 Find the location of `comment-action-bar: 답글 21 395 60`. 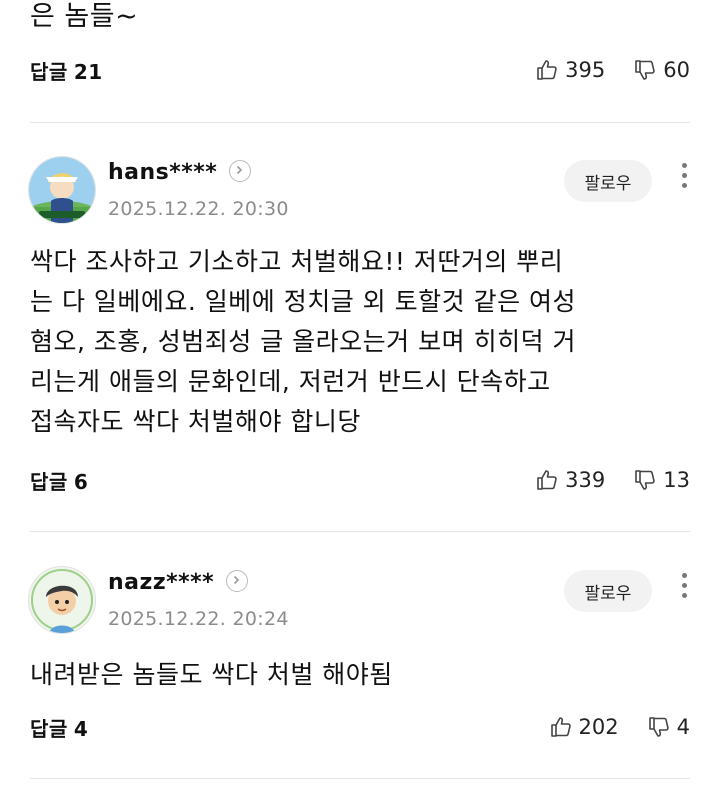

comment-action-bar: 답글 21 395 60 is located at coordinates (360, 70).